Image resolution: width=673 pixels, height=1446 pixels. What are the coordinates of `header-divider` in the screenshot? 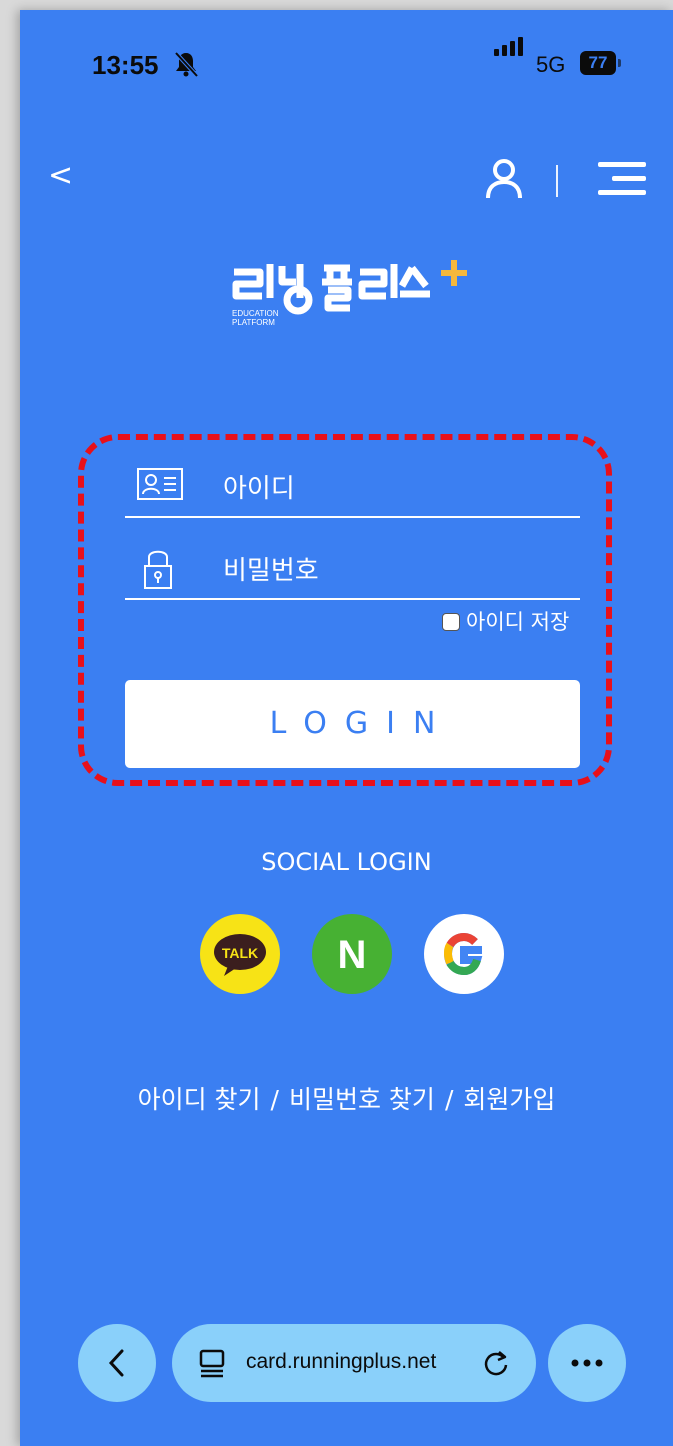 It's located at (557, 181).